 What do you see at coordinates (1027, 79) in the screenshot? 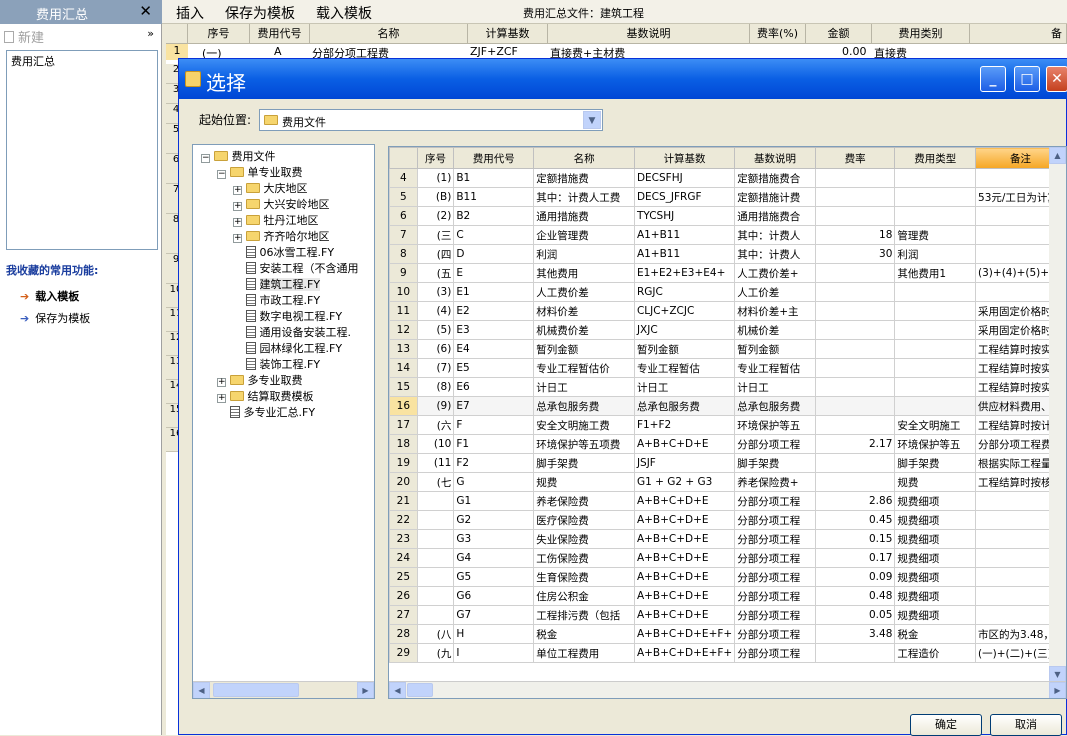
I see `maximize-icon: □` at bounding box center [1027, 79].